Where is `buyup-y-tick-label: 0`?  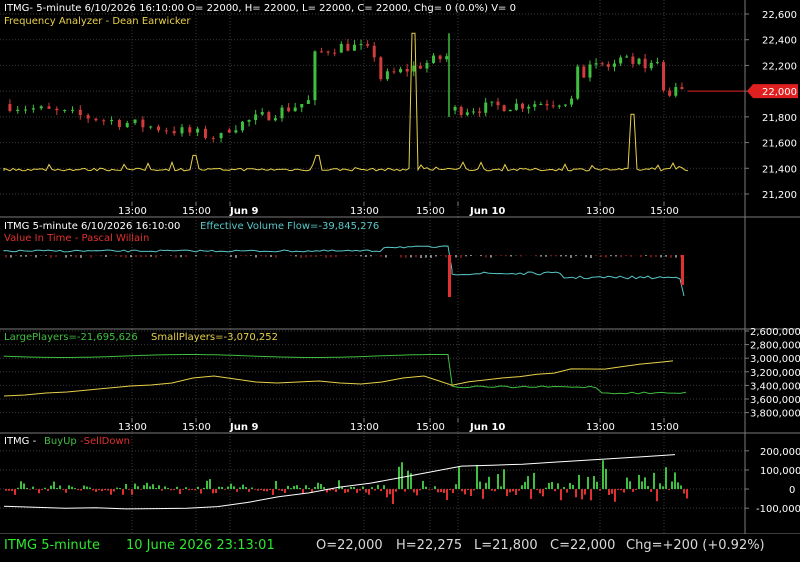
buyup-y-tick-label: 0 is located at coordinates (792, 490).